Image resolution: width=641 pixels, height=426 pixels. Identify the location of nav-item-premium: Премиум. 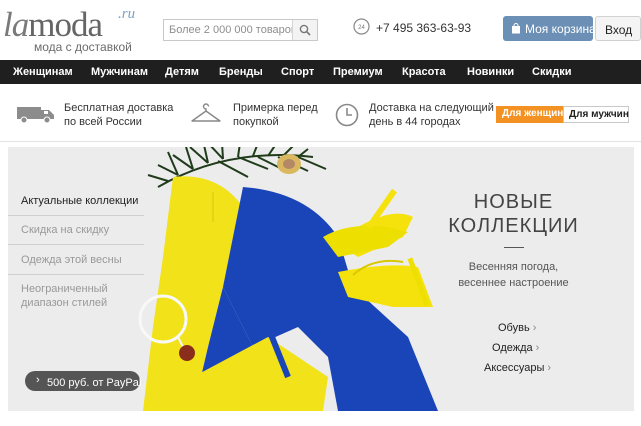
(358, 72).